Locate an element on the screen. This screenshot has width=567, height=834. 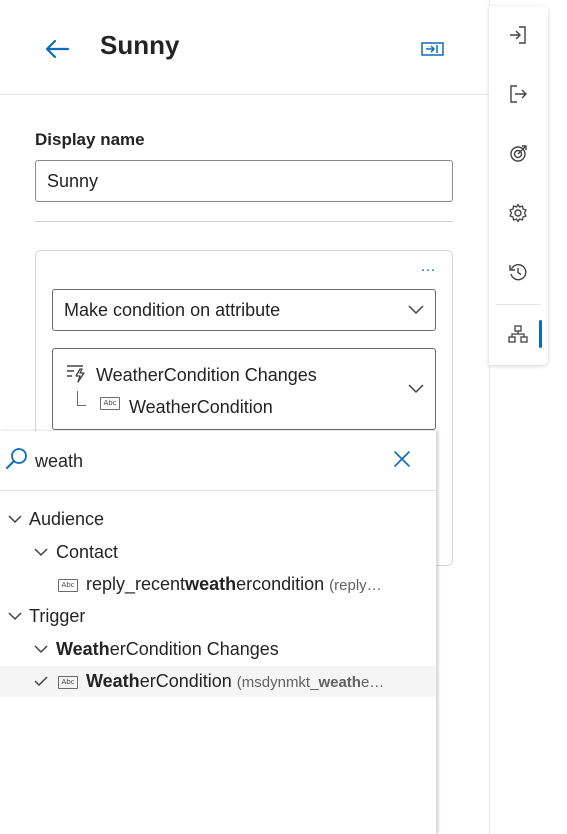
tree-item-contact: Contact is located at coordinates (218, 552).